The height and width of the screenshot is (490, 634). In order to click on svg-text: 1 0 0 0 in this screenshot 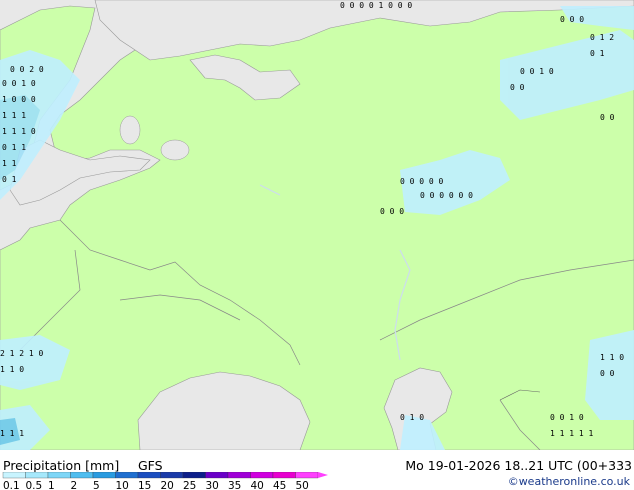, I will do `click(19, 99)`.